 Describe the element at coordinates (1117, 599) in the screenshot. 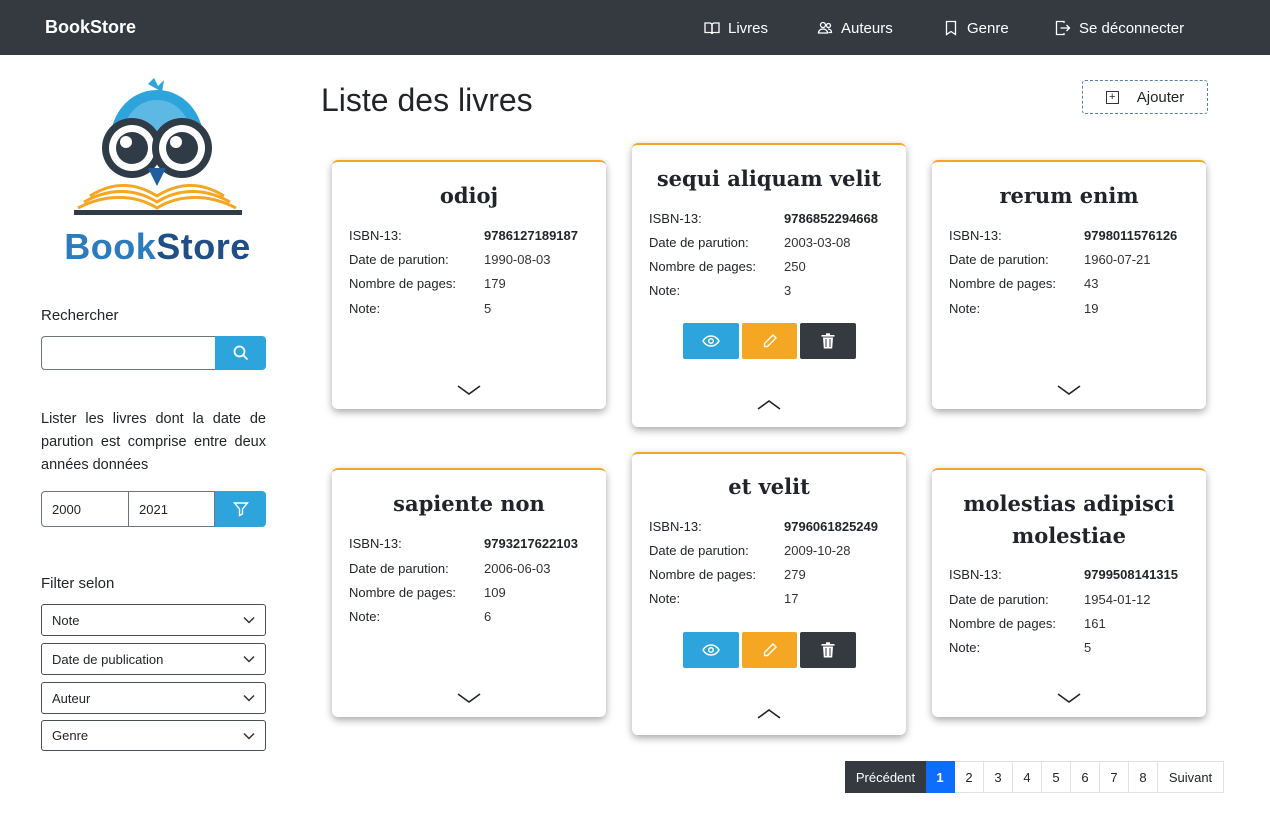

I see `date-value: 1954-01-12` at that location.